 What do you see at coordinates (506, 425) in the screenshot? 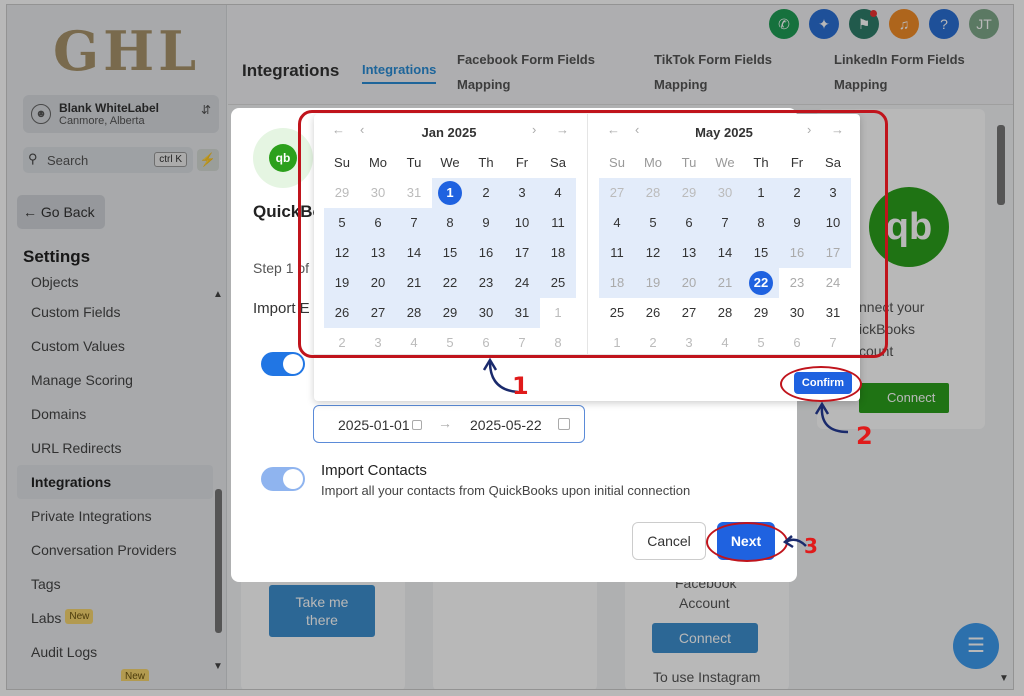
I see `end-date: 2025-05-22` at bounding box center [506, 425].